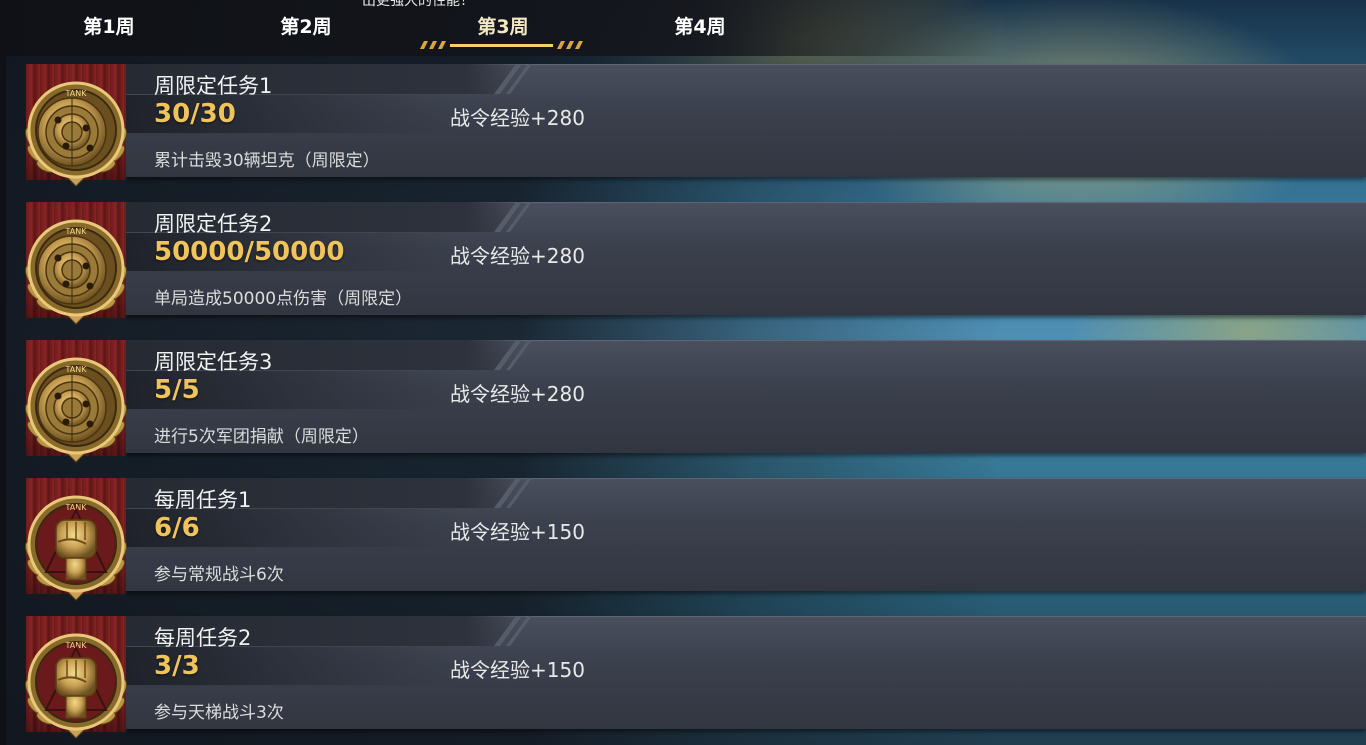 This screenshot has height=745, width=1366. I want to click on selected-tab-indicator, so click(501, 45).